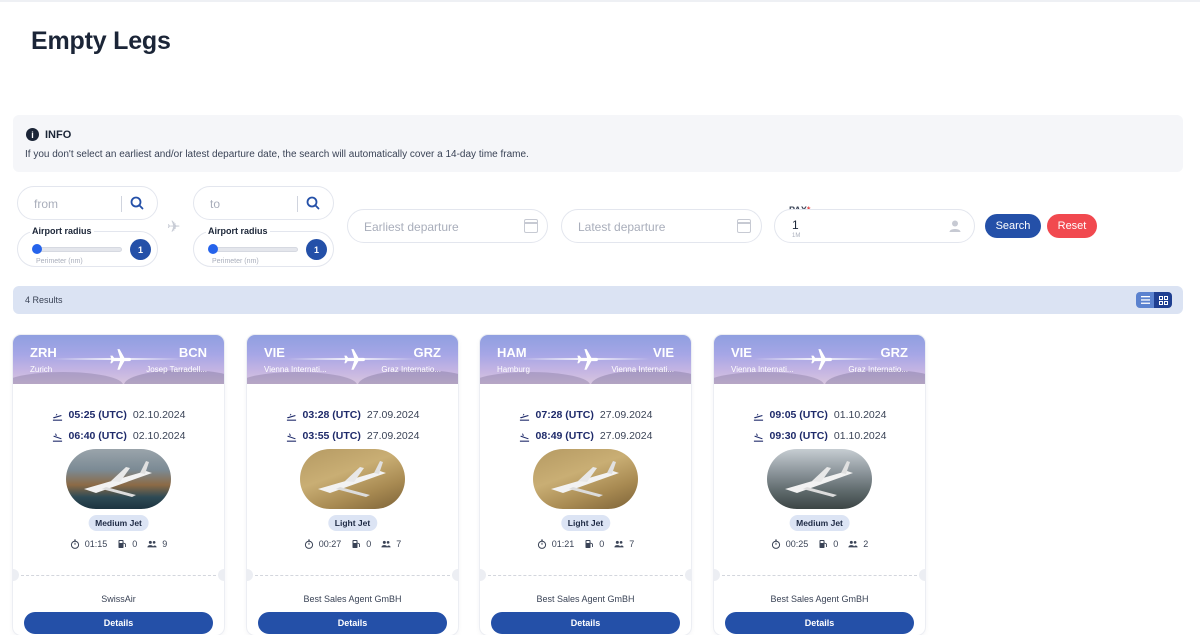 The image size is (1200, 635). What do you see at coordinates (798, 415) in the screenshot?
I see `departure-time: 09:05 (UTC)` at bounding box center [798, 415].